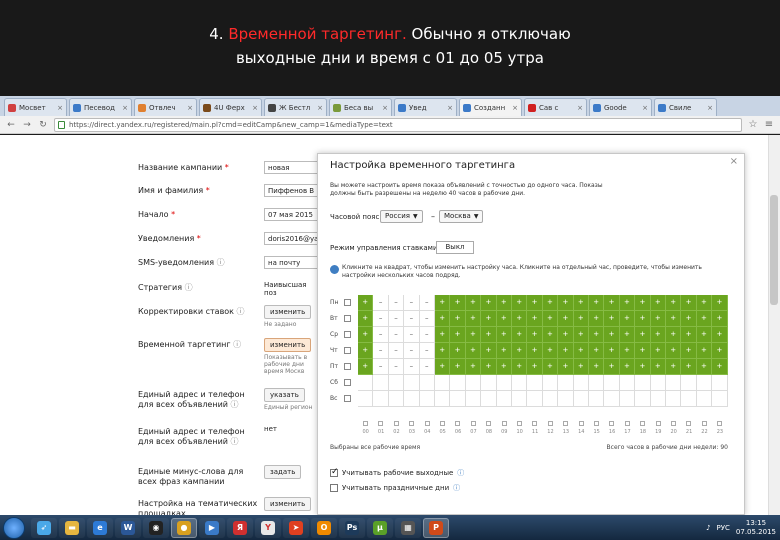  I want to click on browser-tab: Увед ×, so click(425, 107).